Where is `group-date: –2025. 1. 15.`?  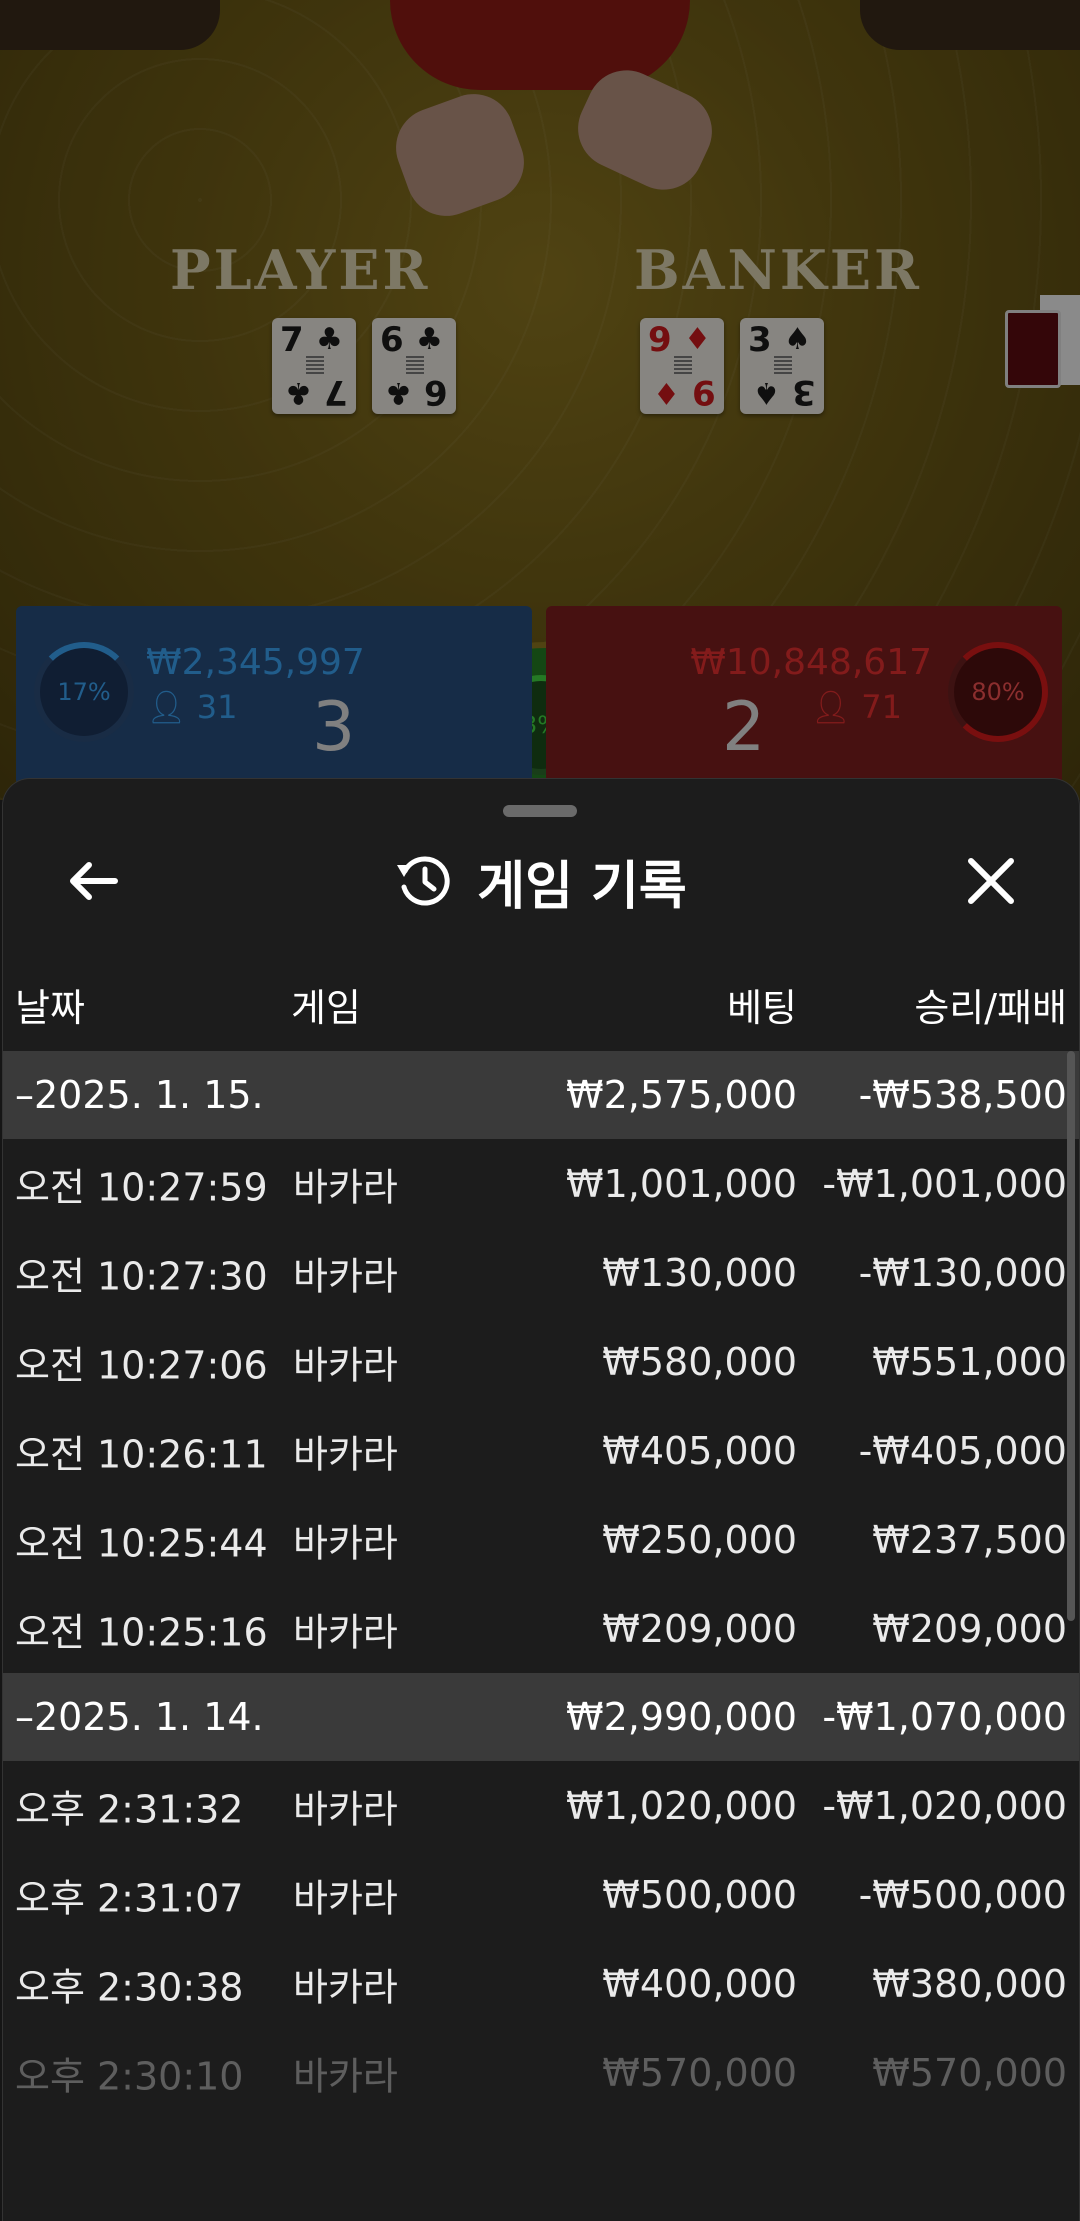 group-date: –2025. 1. 15. is located at coordinates (139, 1095).